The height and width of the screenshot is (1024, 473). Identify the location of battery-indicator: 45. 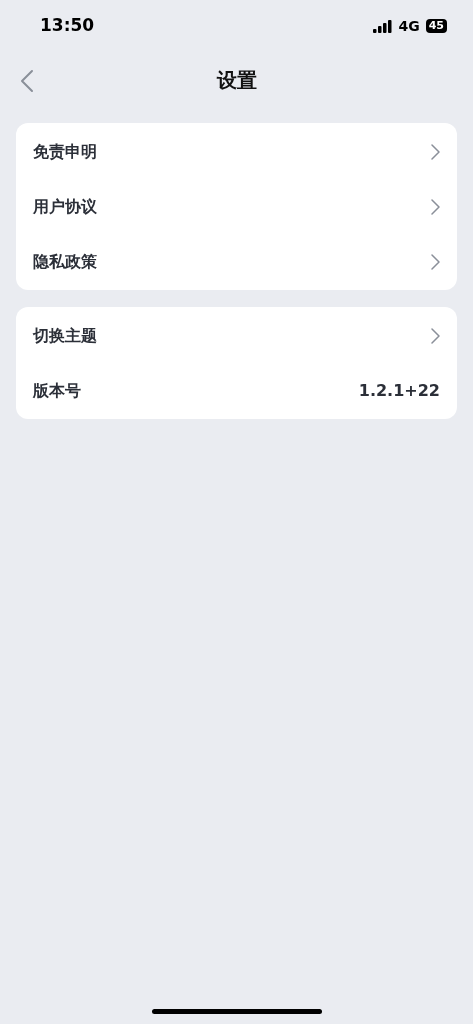
(436, 26).